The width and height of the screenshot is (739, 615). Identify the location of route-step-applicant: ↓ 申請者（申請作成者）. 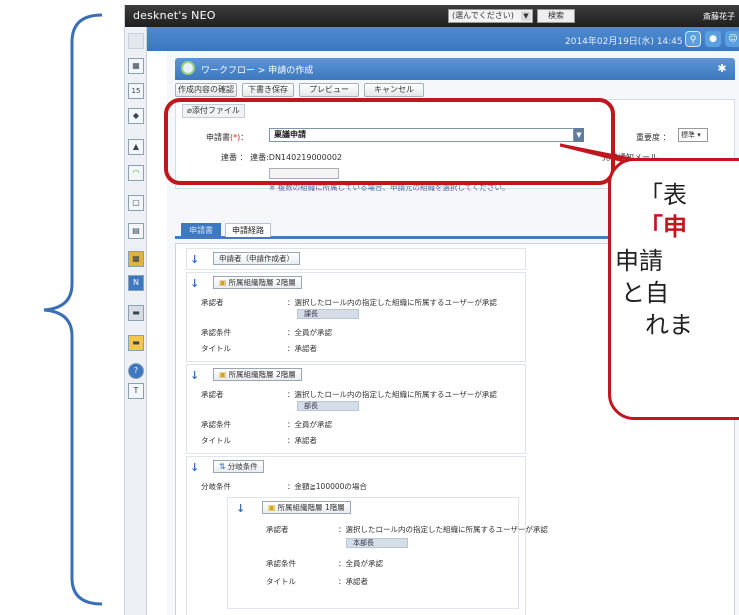
(356, 259).